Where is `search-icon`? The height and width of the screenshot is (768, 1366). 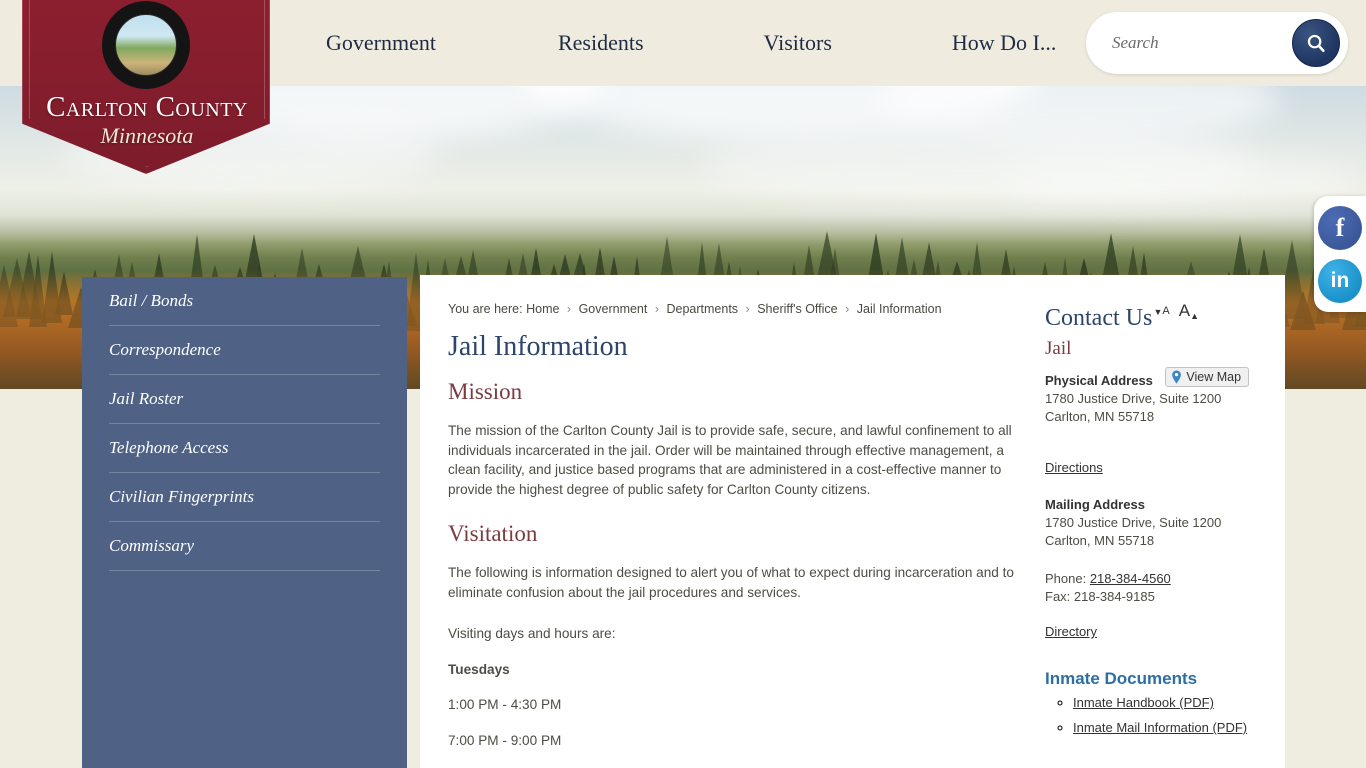
search-icon is located at coordinates (1316, 43).